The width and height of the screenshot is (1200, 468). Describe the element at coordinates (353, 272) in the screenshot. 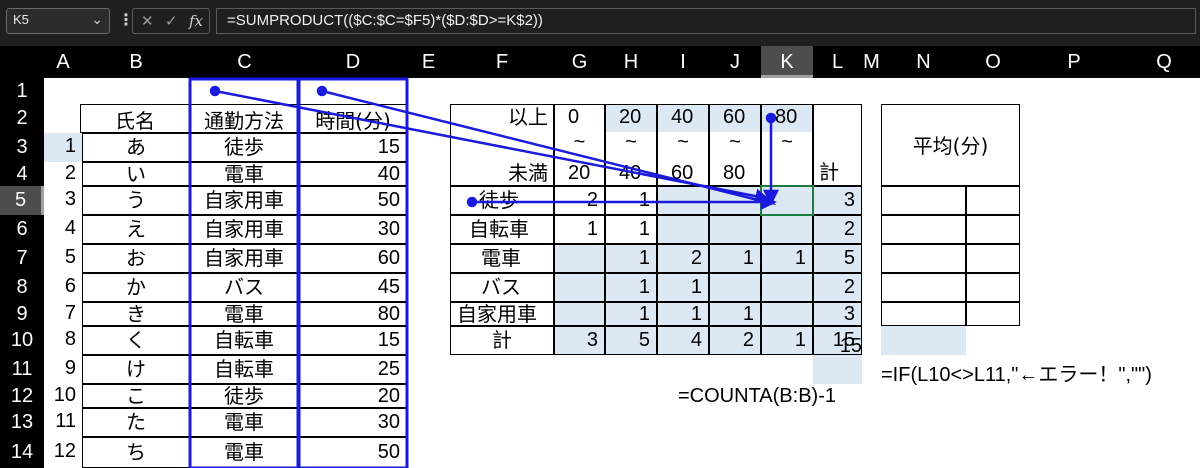

I see `column-d-highlight` at that location.